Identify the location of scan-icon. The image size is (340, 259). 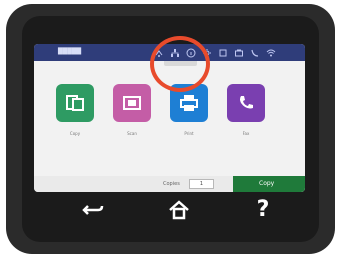
(132, 103).